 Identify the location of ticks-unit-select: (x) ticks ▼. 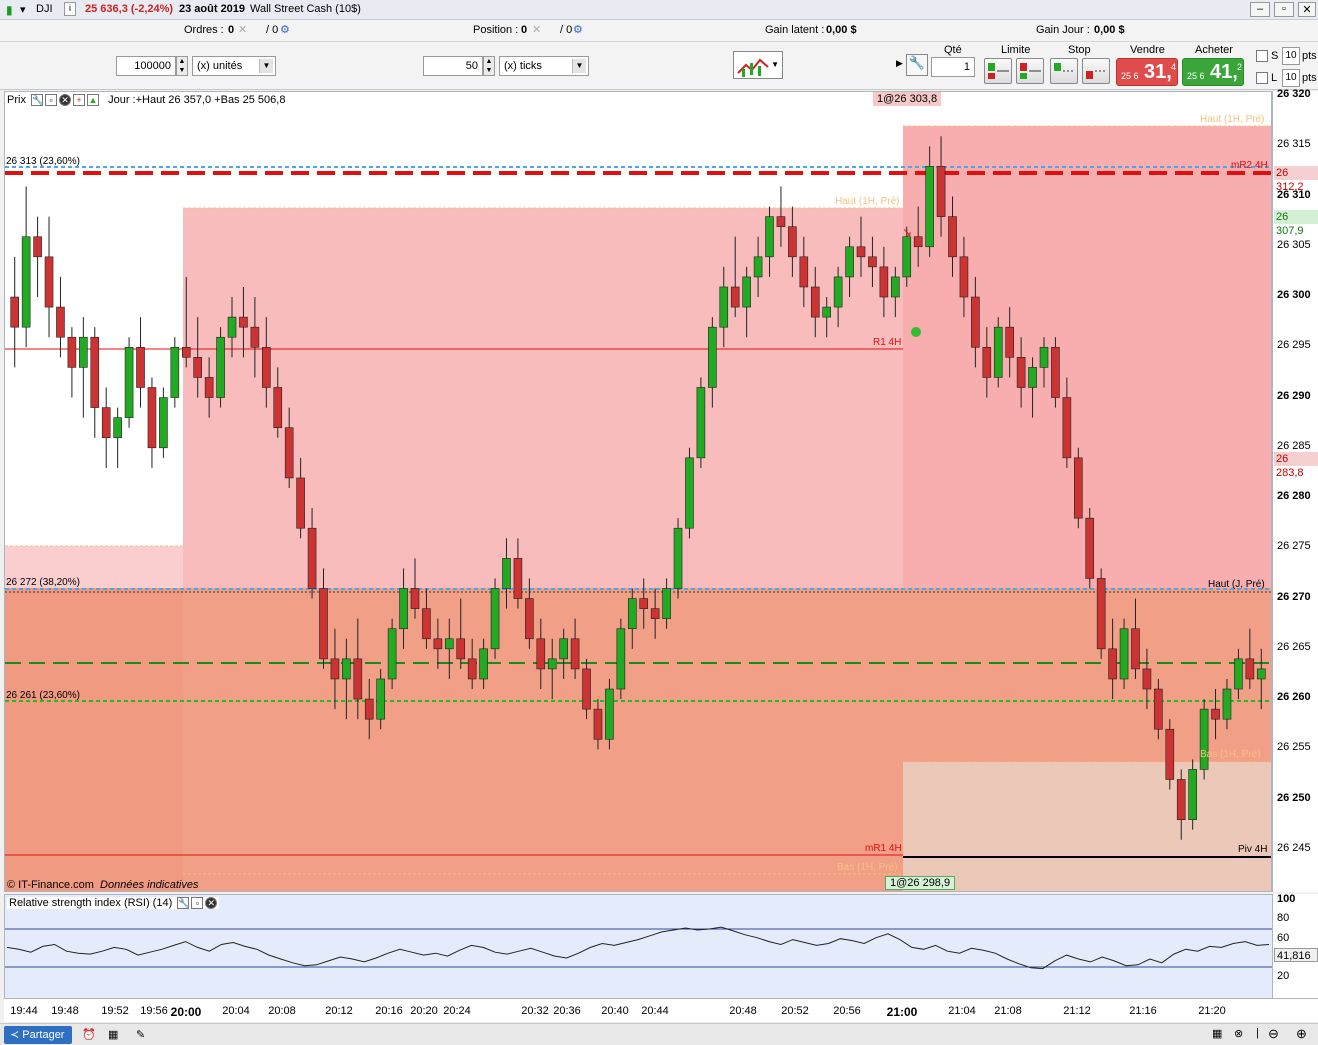
(544, 66).